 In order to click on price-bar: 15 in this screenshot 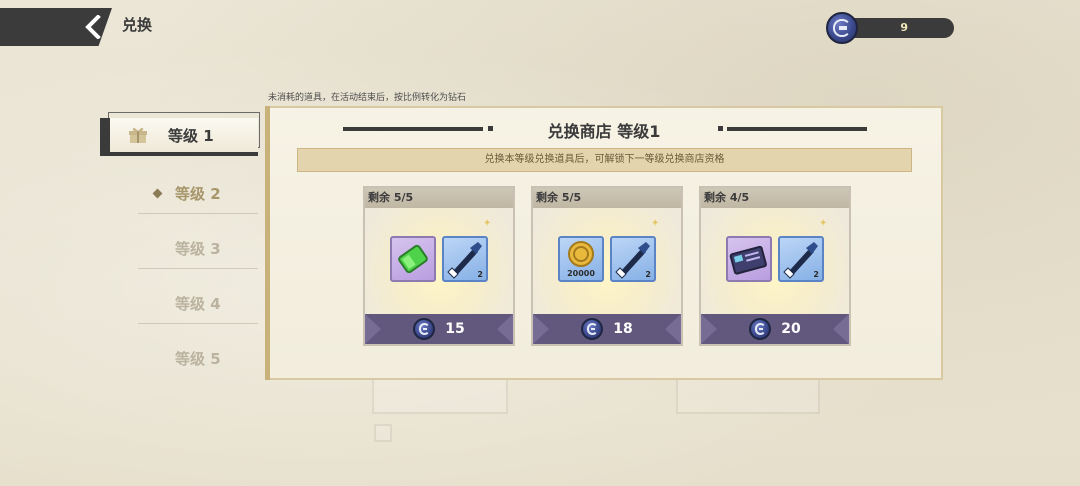, I will do `click(439, 329)`.